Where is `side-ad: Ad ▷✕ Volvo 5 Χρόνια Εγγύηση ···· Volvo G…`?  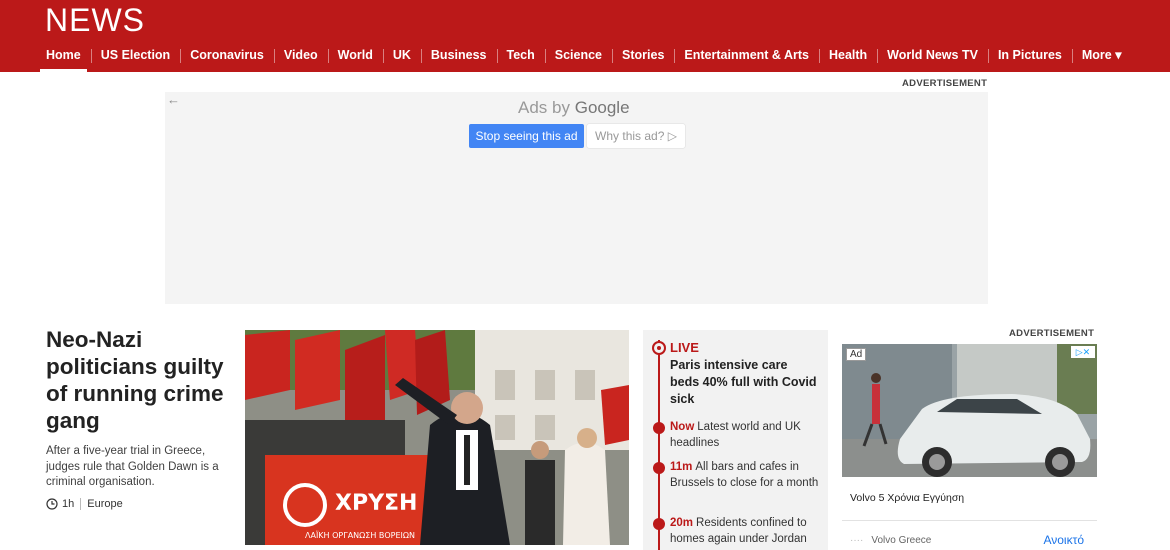 side-ad: Ad ▷✕ Volvo 5 Χρόνια Εγγύηση ···· Volvo G… is located at coordinates (969, 447).